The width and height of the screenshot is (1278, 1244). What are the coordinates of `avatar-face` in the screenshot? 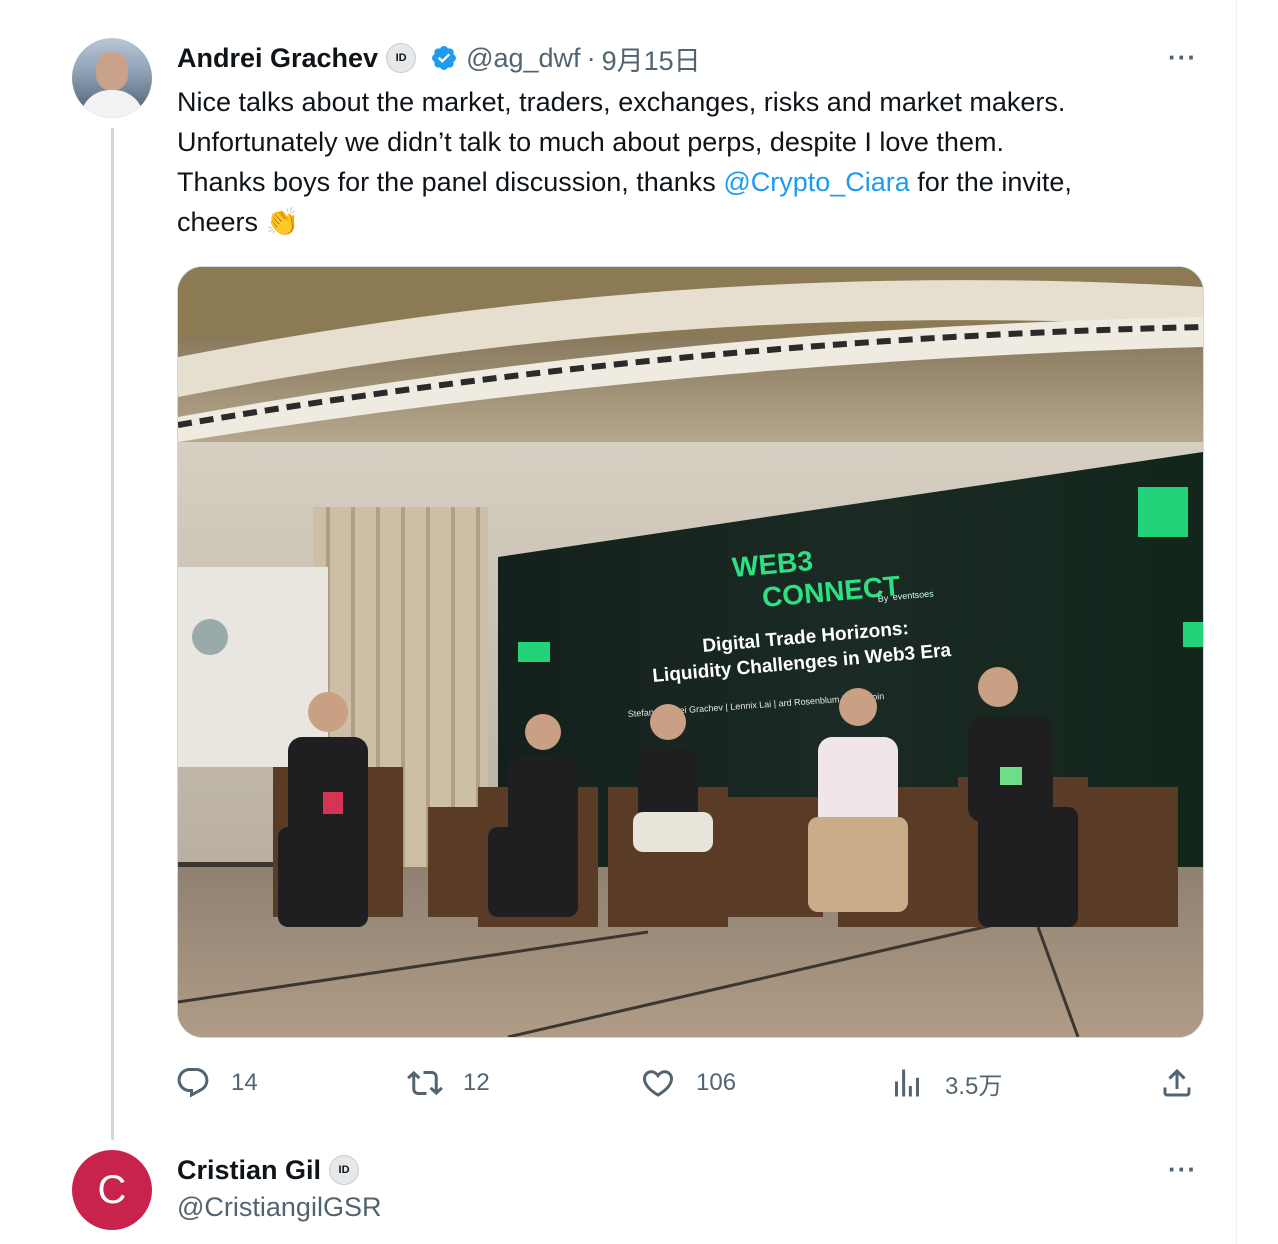 It's located at (112, 71).